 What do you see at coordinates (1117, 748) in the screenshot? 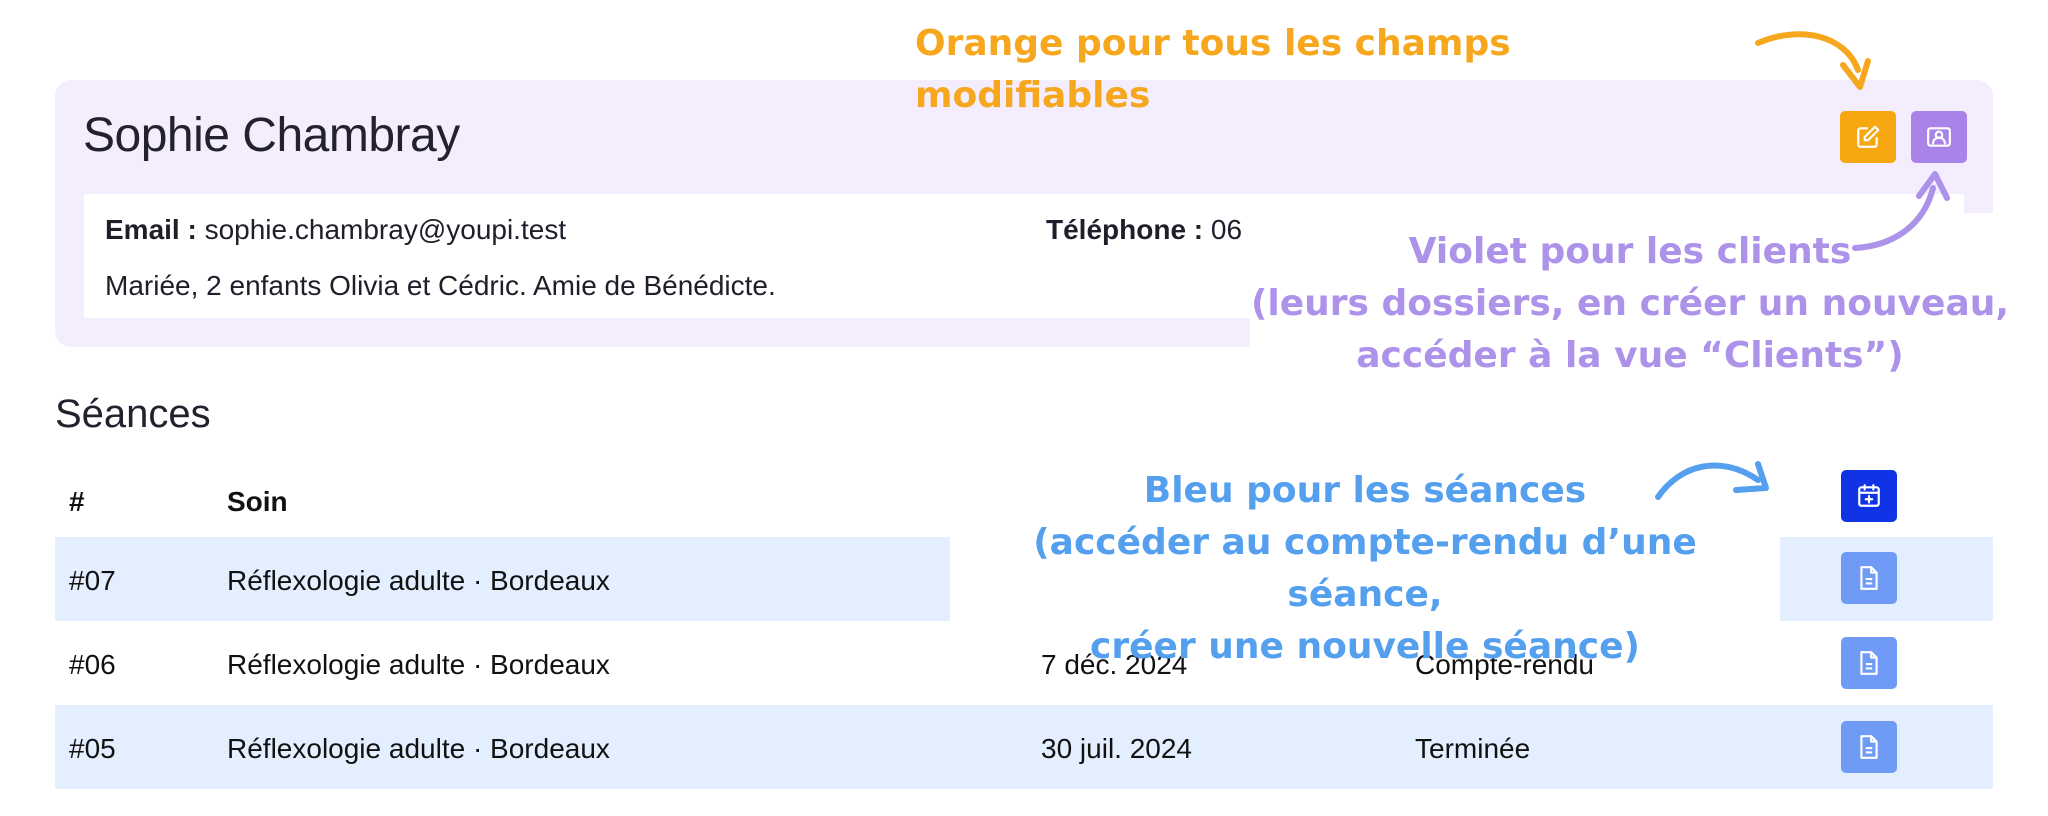
I see `session-date: 30 juil. 2024` at bounding box center [1117, 748].